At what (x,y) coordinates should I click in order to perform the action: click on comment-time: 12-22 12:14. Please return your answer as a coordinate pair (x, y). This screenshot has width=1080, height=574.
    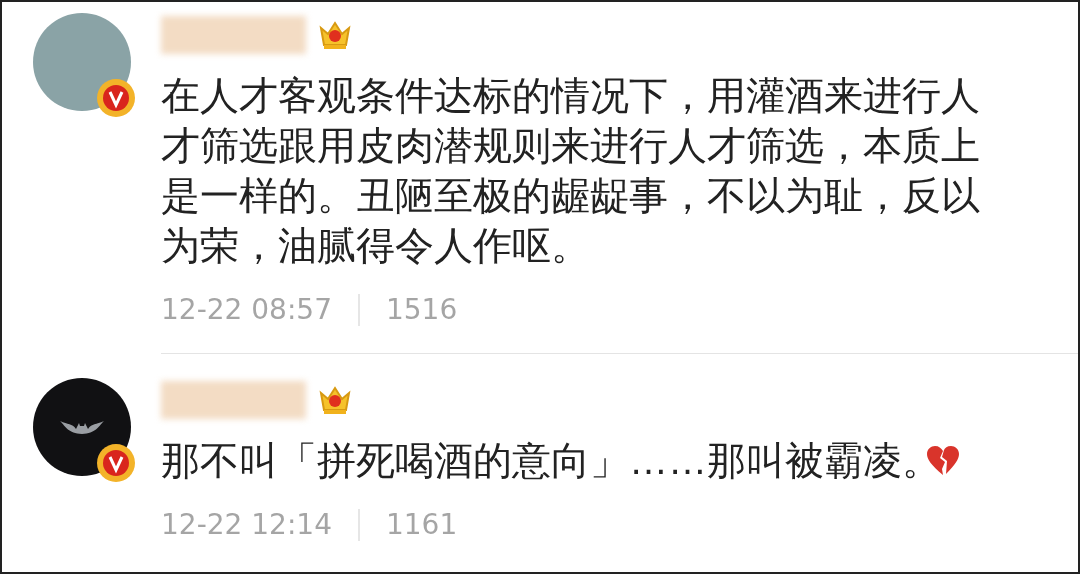
    Looking at the image, I should click on (246, 525).